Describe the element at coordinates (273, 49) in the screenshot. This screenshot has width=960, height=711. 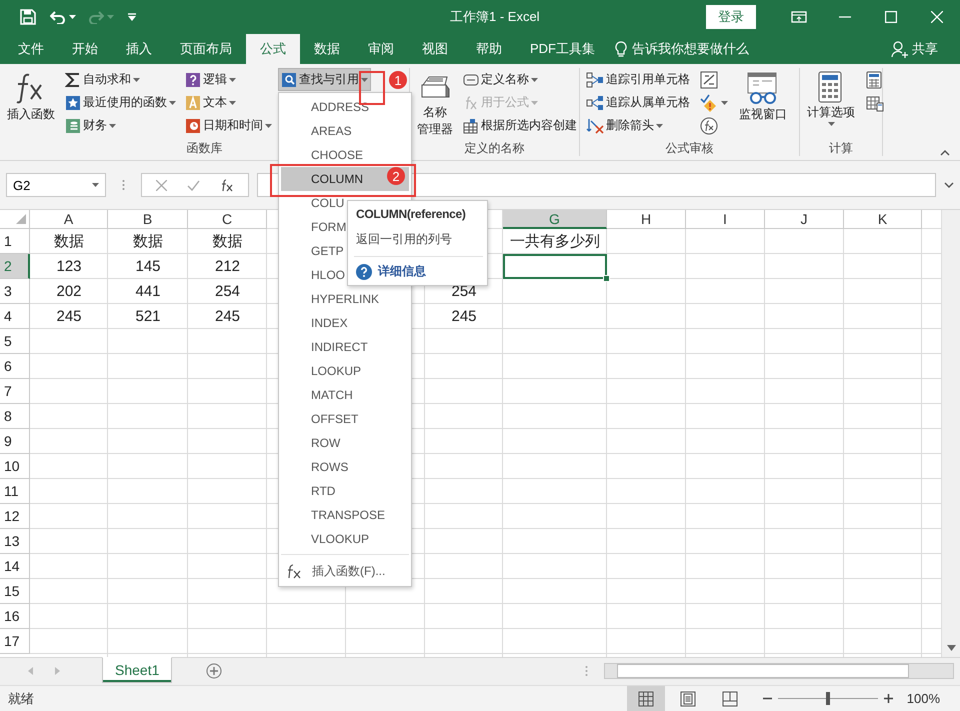
I see `ribbon-tab: 公式` at that location.